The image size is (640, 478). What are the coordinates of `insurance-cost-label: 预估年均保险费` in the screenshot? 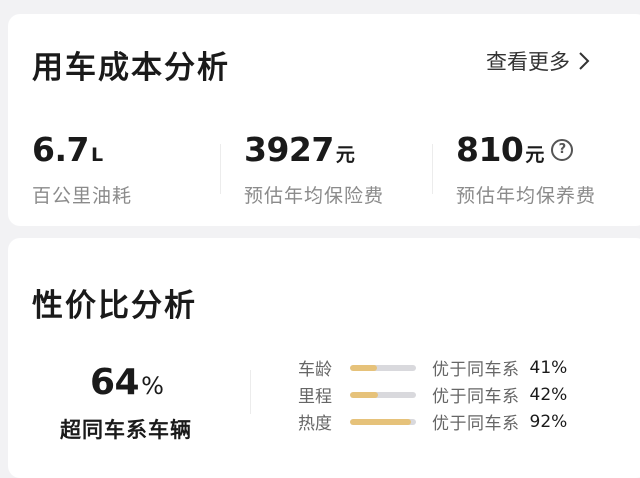 It's located at (314, 196).